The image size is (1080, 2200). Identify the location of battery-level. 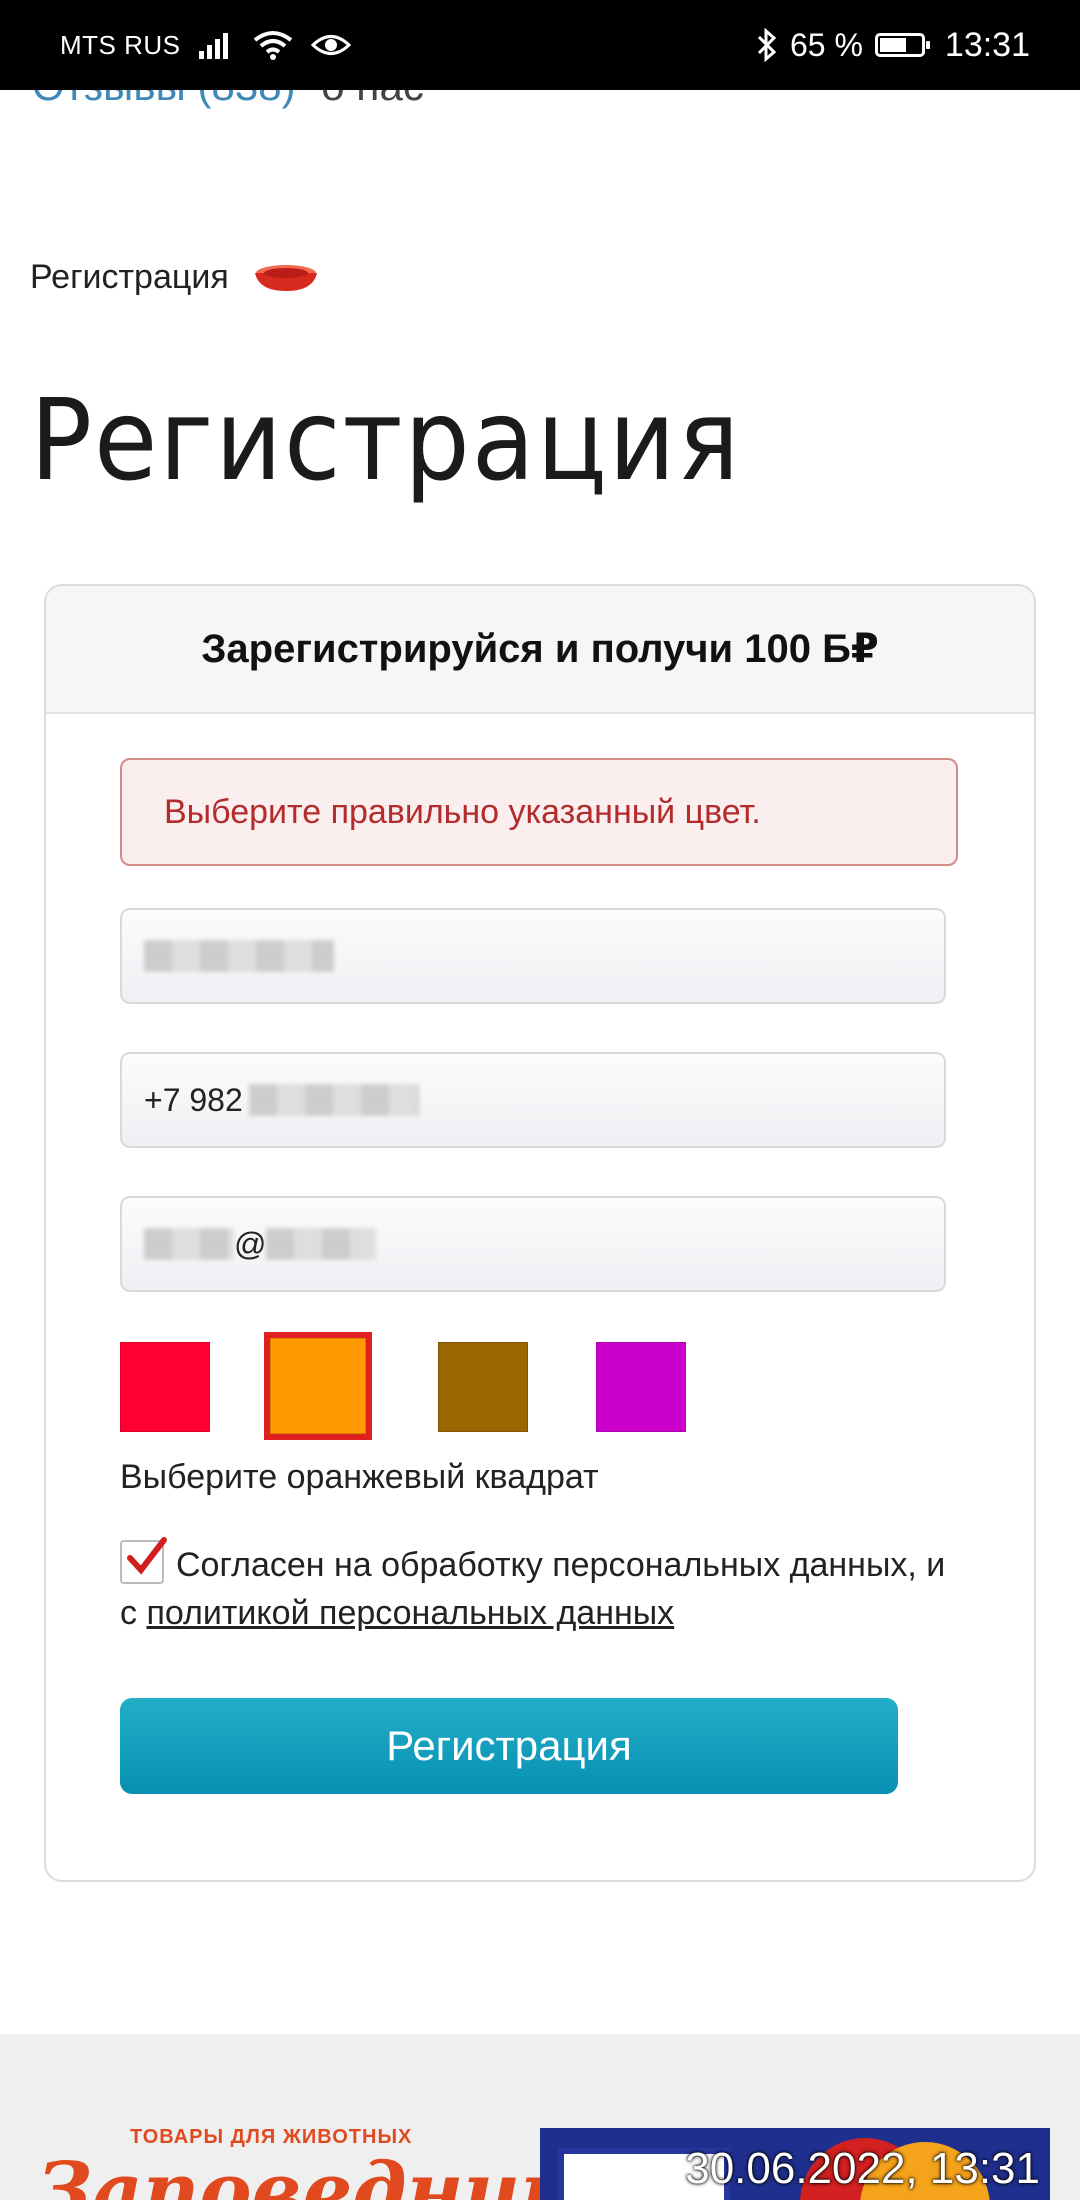
(892, 45).